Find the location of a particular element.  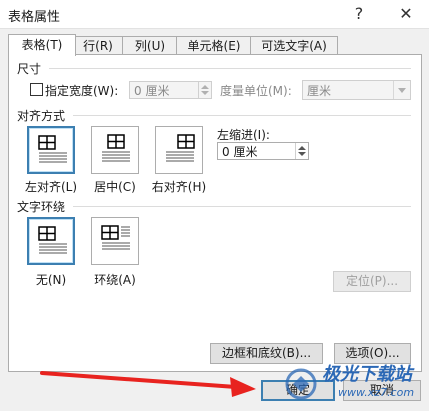

wrap-around-label: 环绕(A) is located at coordinates (115, 280).